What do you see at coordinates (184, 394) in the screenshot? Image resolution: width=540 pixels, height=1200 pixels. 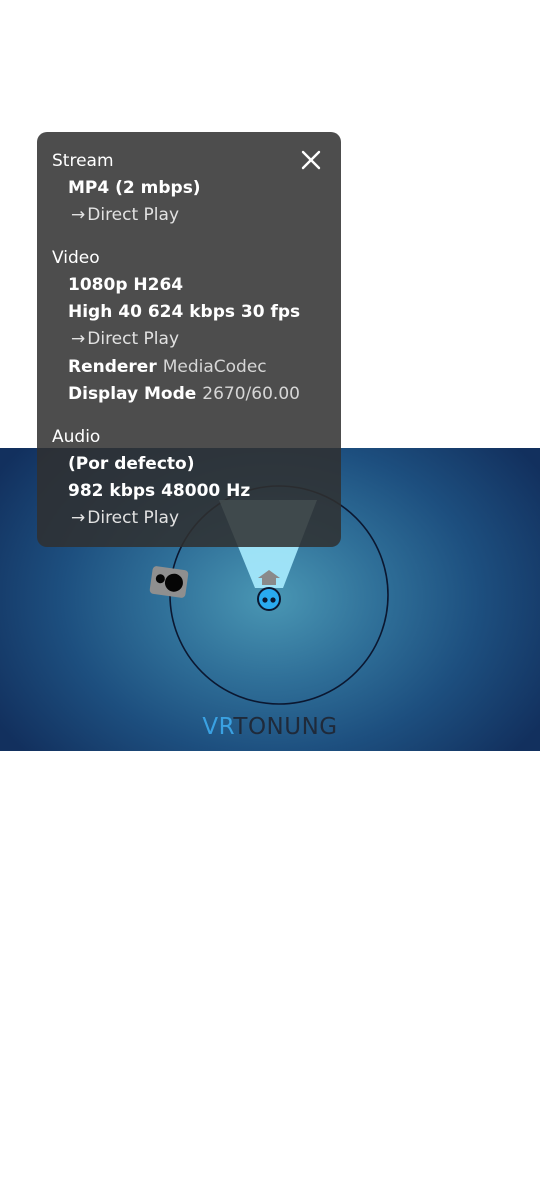 I see `video-display-mode: Display Mode 2670/60.00` at bounding box center [184, 394].